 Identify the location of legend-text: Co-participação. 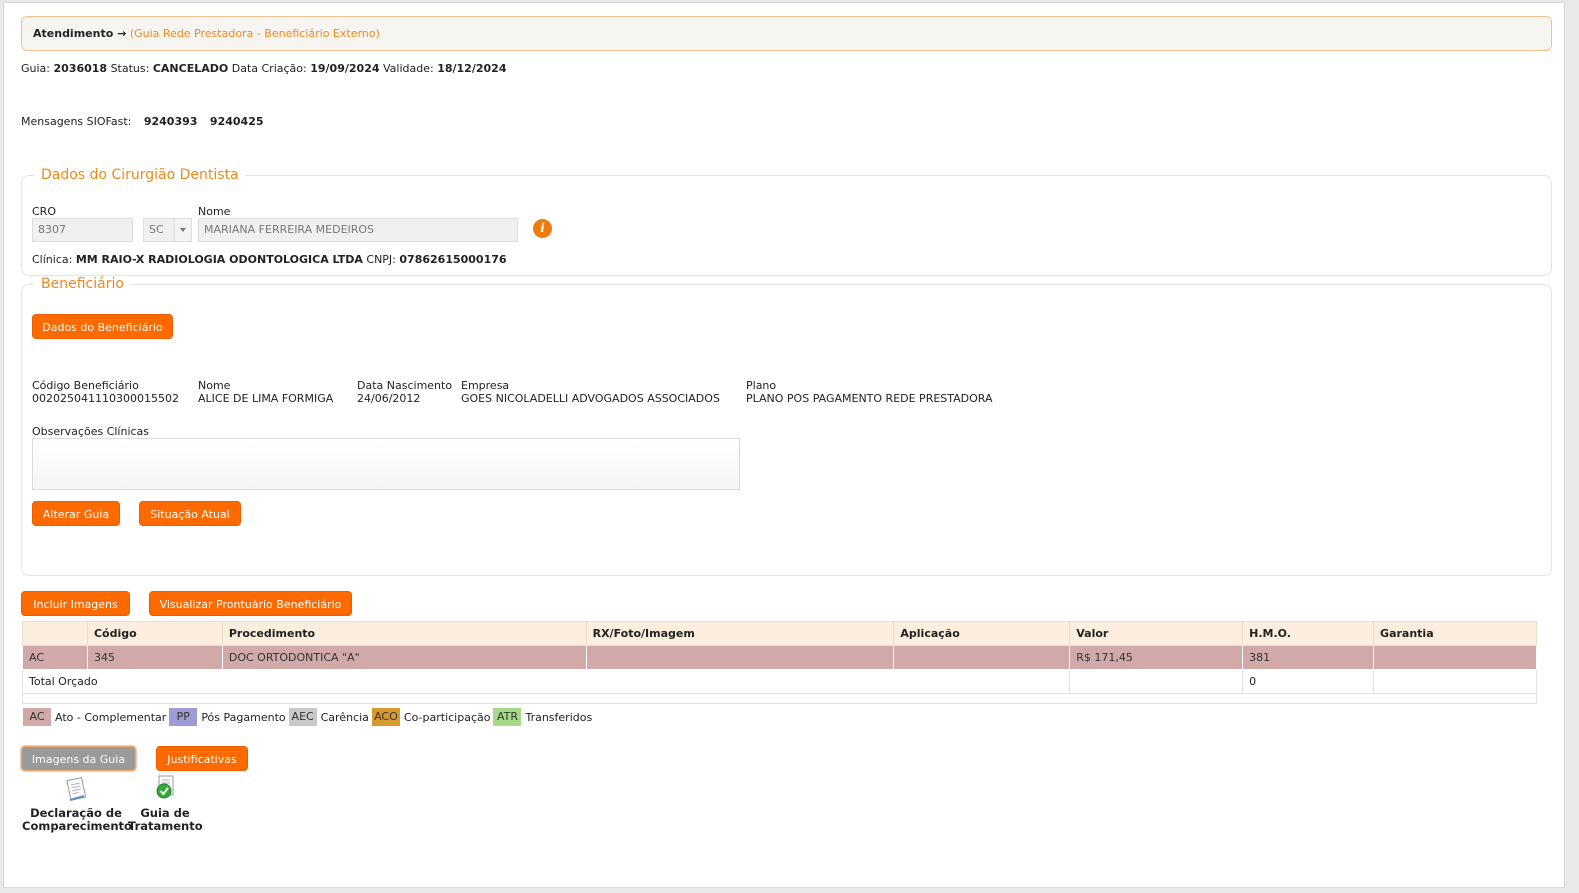
(447, 717).